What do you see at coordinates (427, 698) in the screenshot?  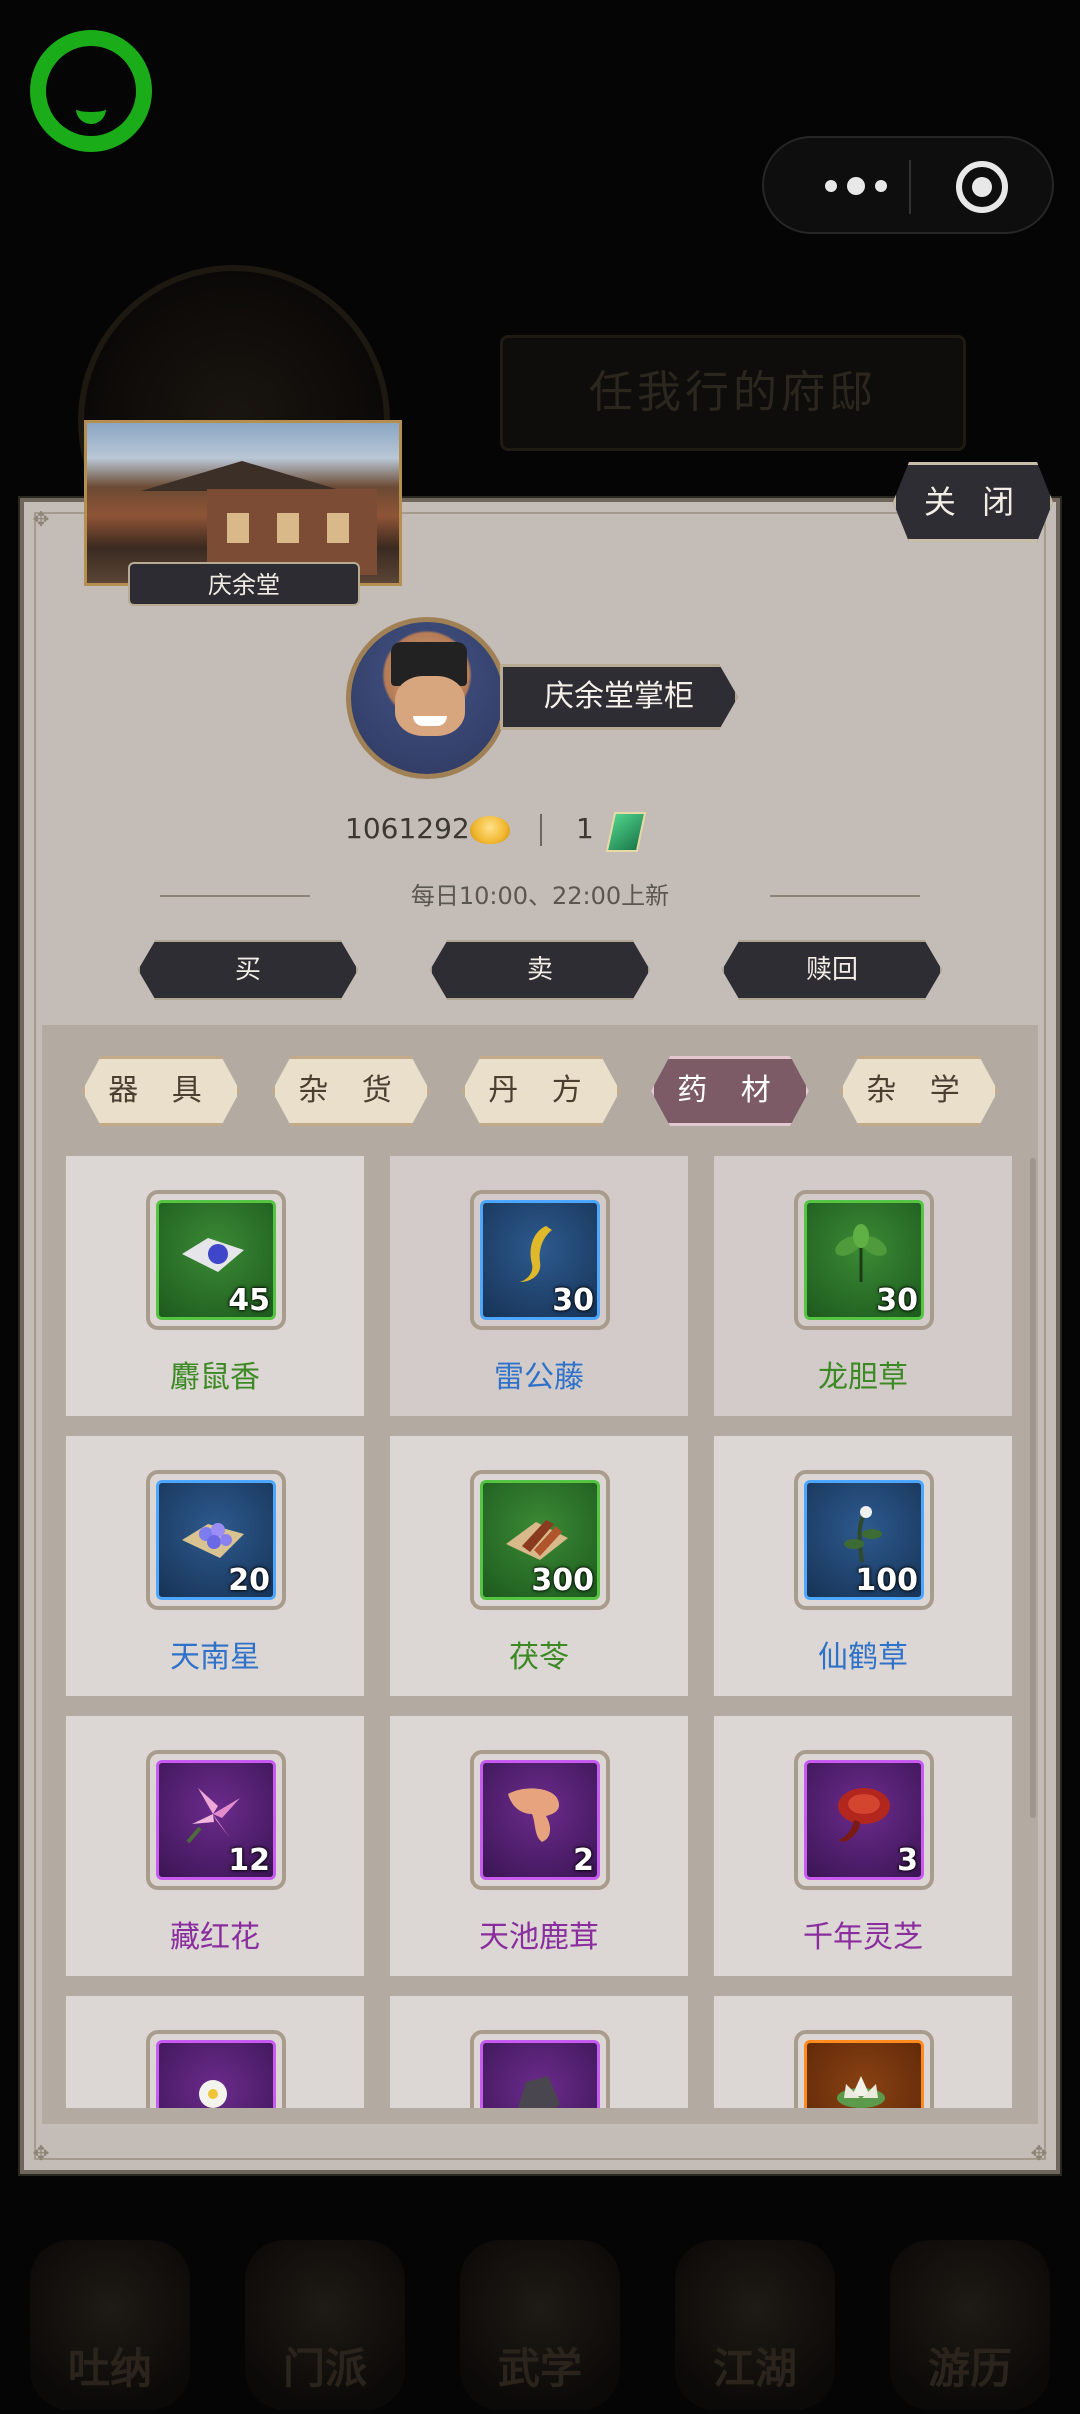 I see `shopkeeper-avatar` at bounding box center [427, 698].